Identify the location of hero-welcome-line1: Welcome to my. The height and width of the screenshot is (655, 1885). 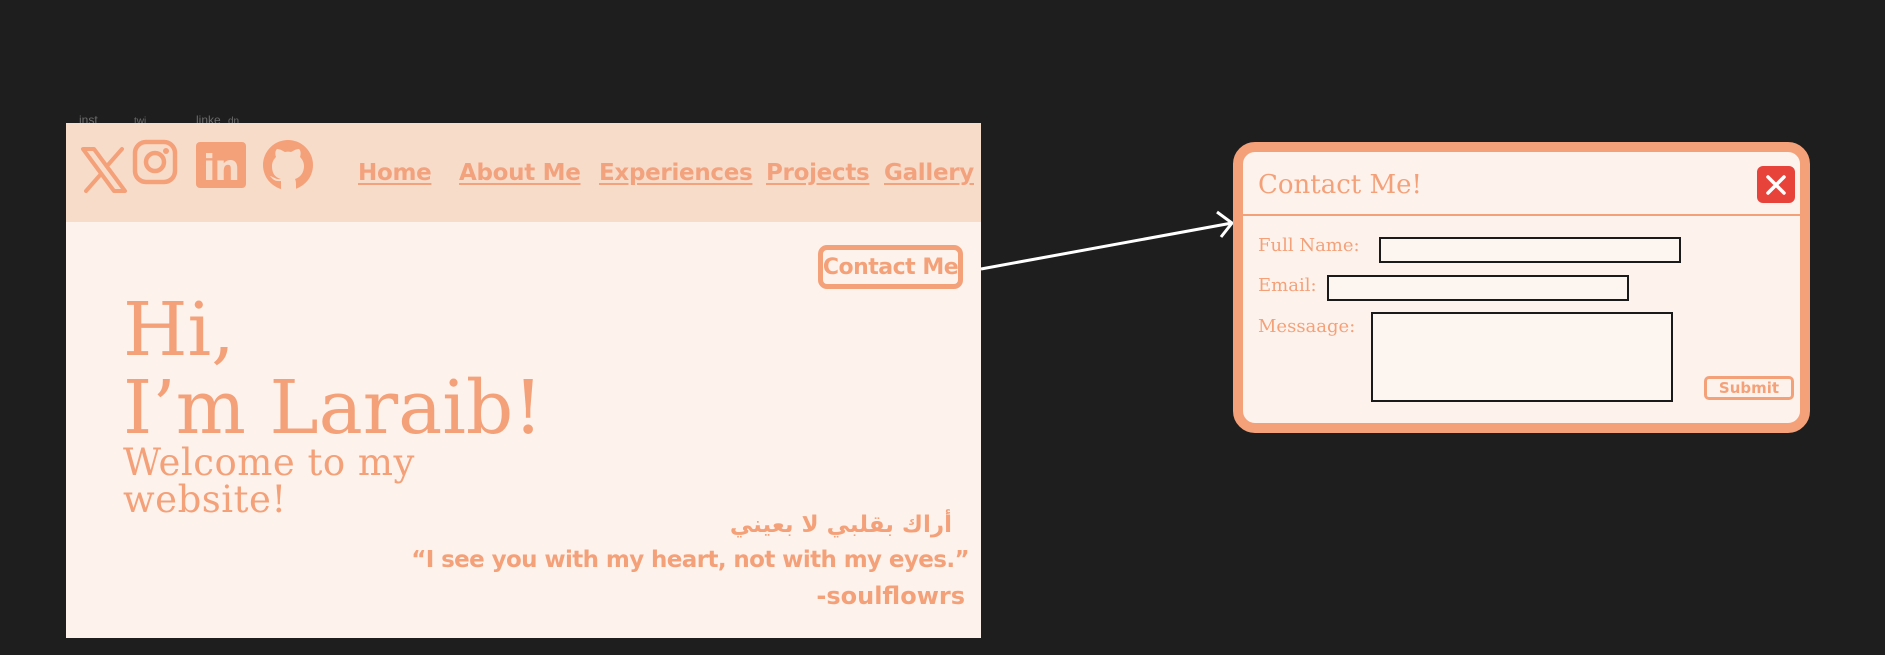
(269, 462).